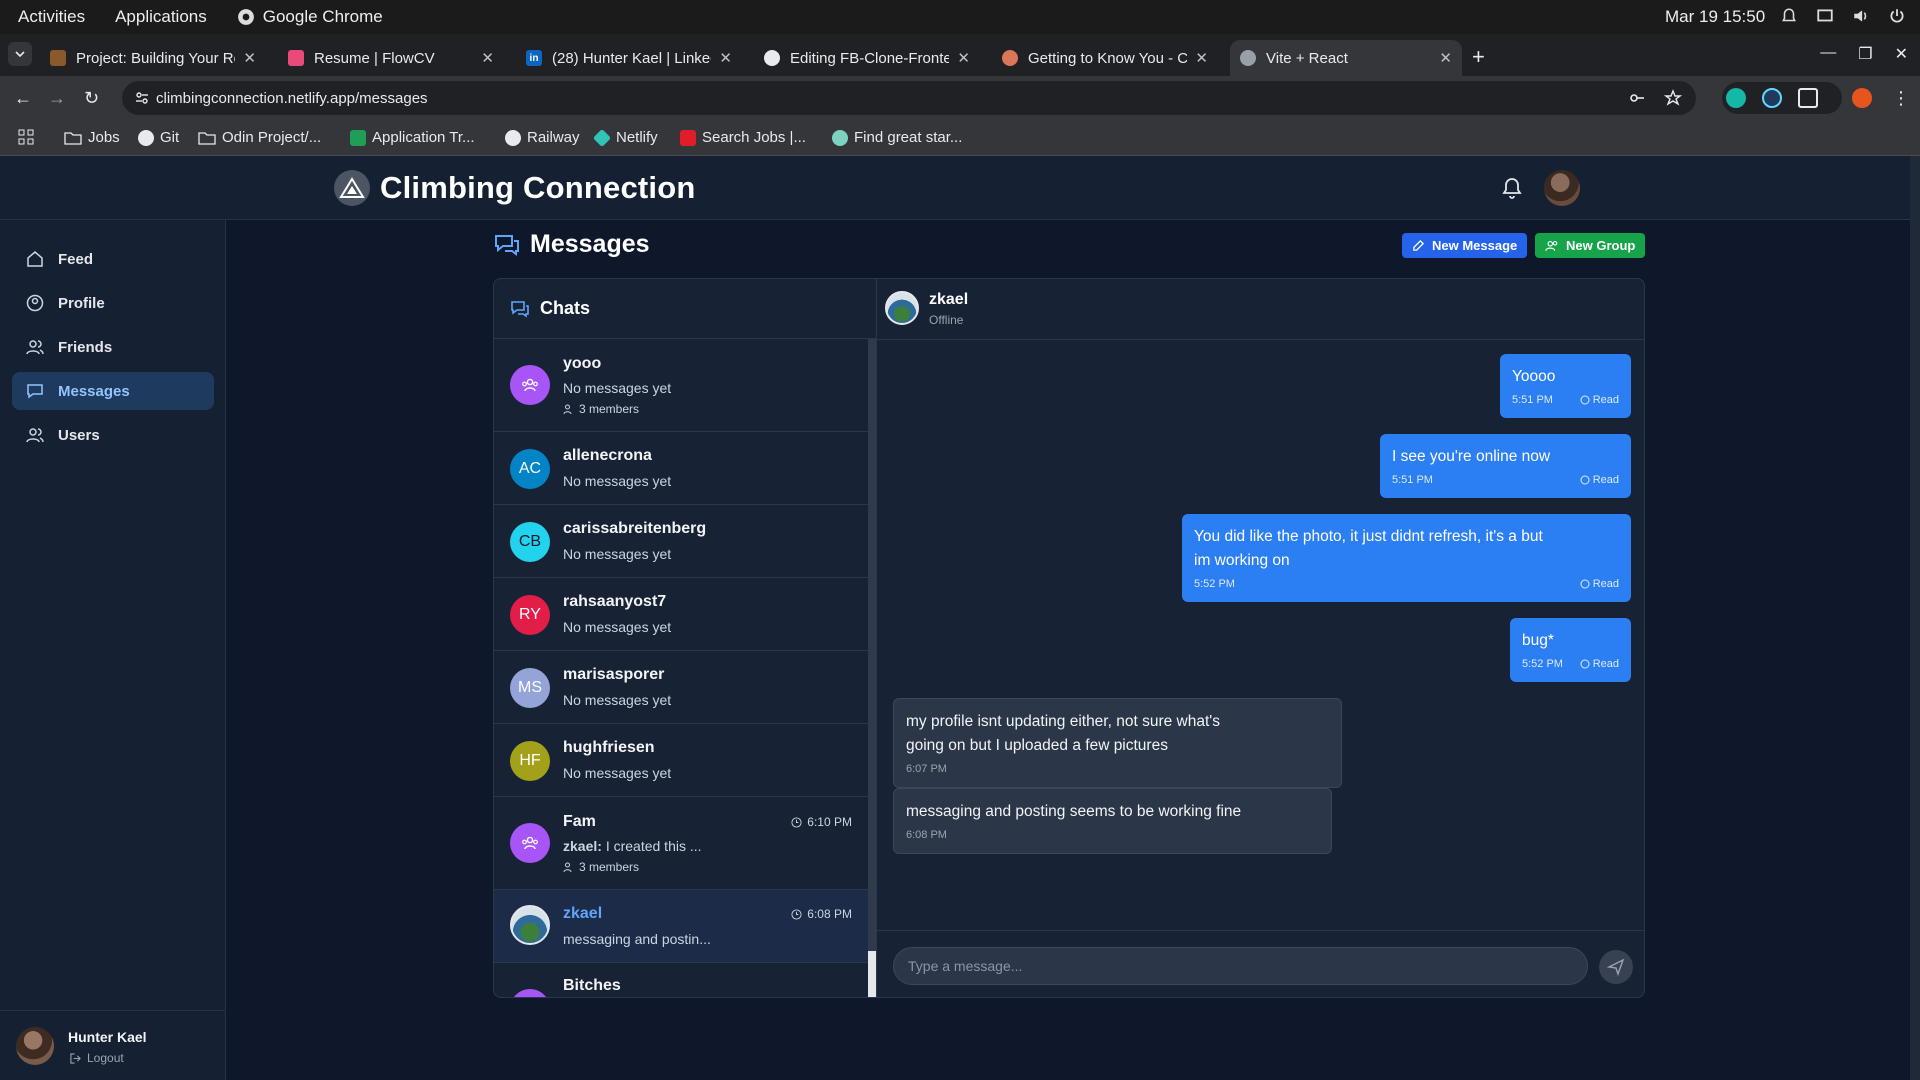  Describe the element at coordinates (1562, 188) in the screenshot. I see `header-avatar` at that location.